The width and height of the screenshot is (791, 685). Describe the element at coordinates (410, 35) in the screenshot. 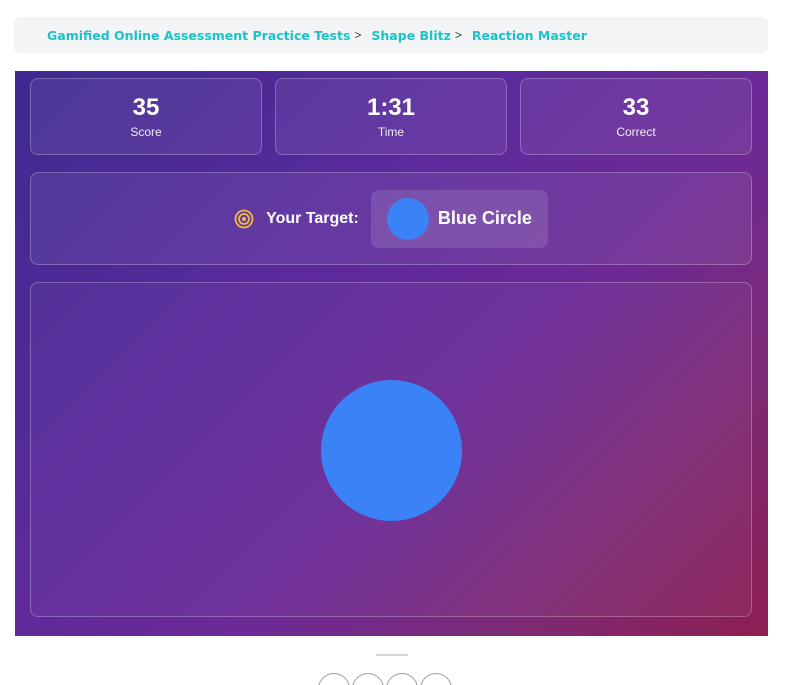

I see `breadcrumb-link-shape-blitz: Shape Blitz` at that location.